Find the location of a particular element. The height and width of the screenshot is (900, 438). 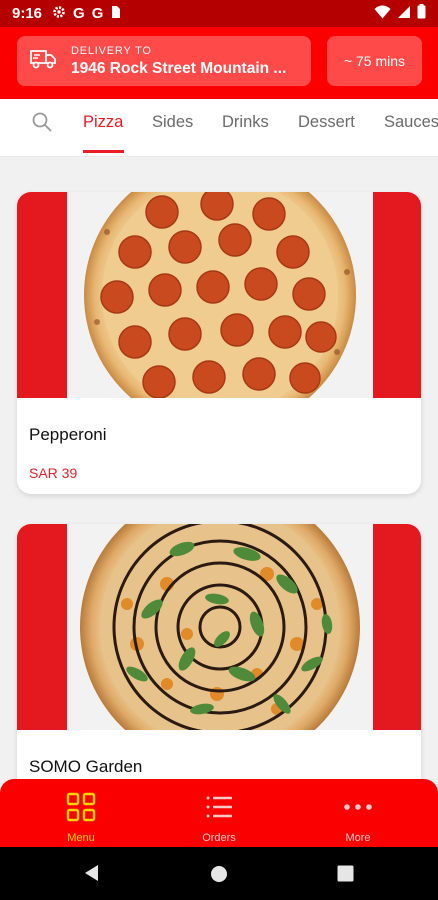

nav-menu: Menu is located at coordinates (81, 817).